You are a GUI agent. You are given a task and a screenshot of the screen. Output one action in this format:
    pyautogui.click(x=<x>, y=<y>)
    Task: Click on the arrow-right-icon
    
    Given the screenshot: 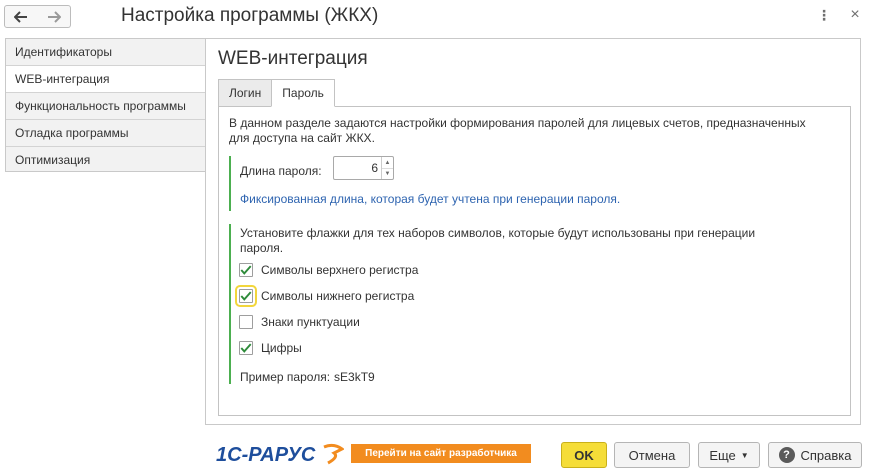 What is the action you would take?
    pyautogui.click(x=54, y=16)
    